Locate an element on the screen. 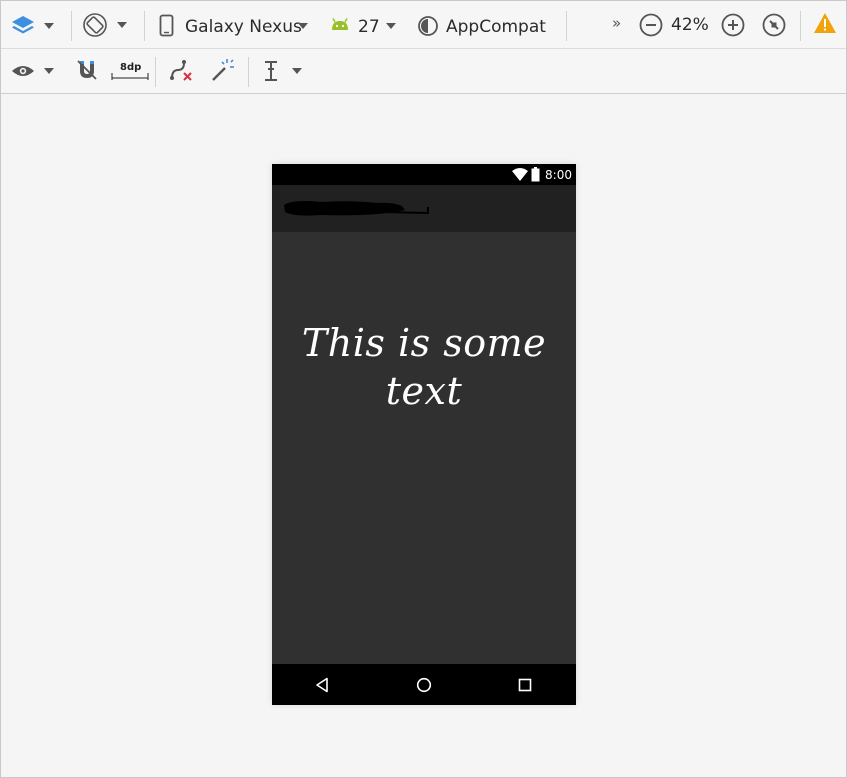 The width and height of the screenshot is (847, 778). warning-icon is located at coordinates (825, 23).